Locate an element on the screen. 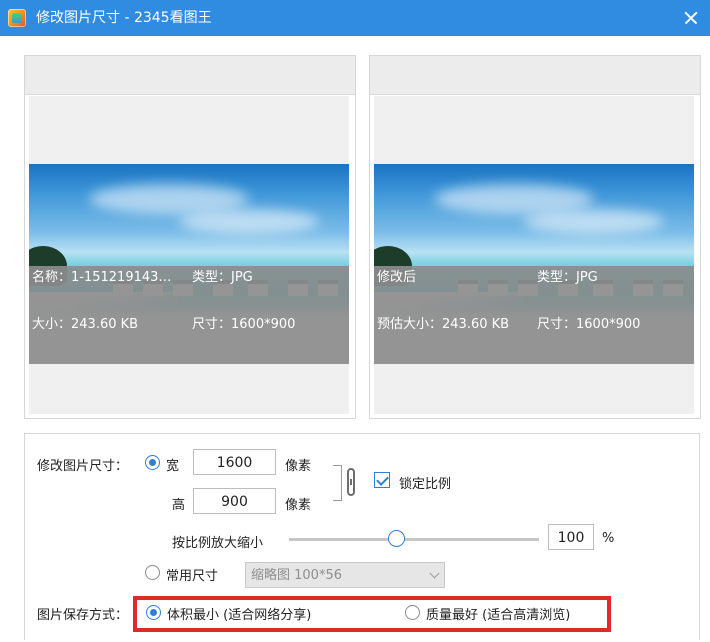 Image resolution: width=710 pixels, height=642 pixels. ratio-bracket is located at coordinates (337, 483).